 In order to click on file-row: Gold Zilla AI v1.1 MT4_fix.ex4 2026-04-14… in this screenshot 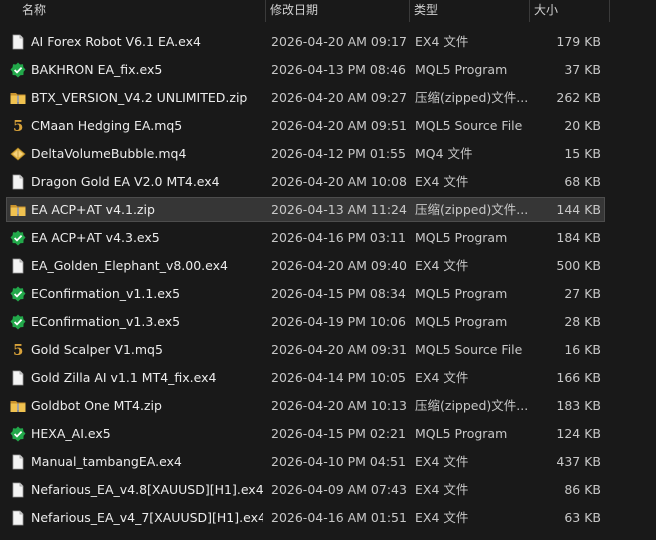, I will do `click(328, 378)`.